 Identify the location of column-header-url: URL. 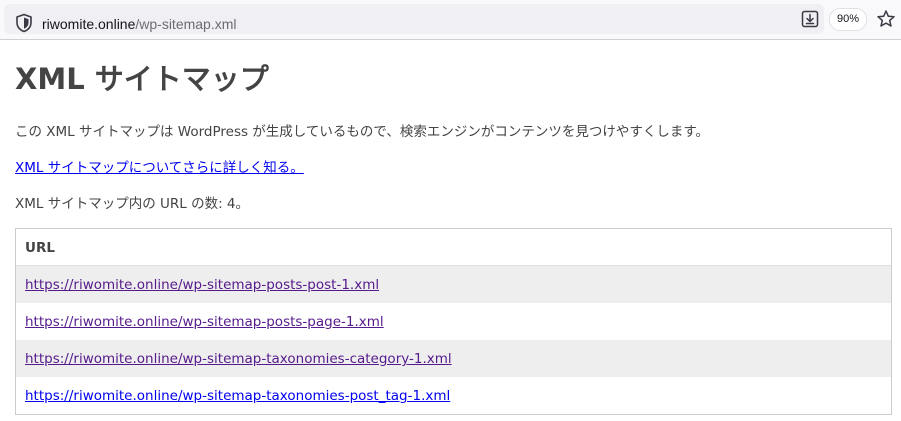
(40, 248).